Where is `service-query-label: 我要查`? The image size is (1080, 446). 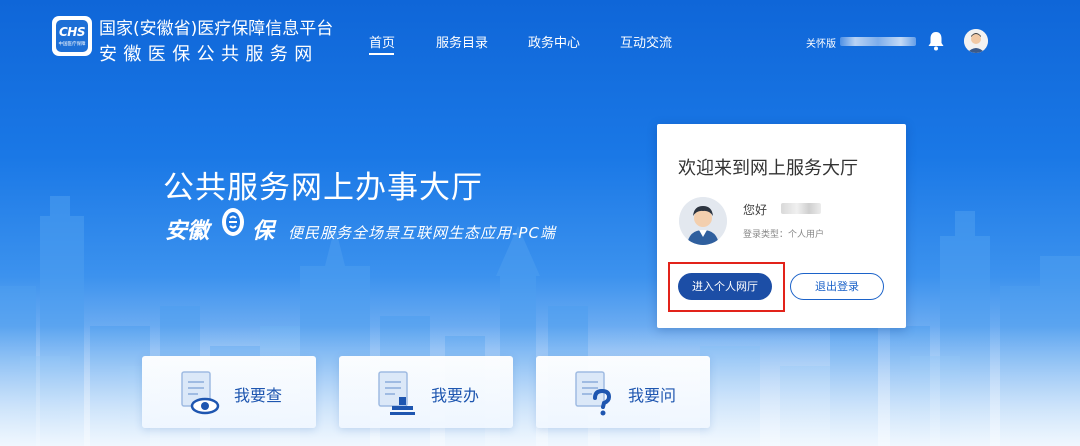 service-query-label: 我要查 is located at coordinates (258, 395).